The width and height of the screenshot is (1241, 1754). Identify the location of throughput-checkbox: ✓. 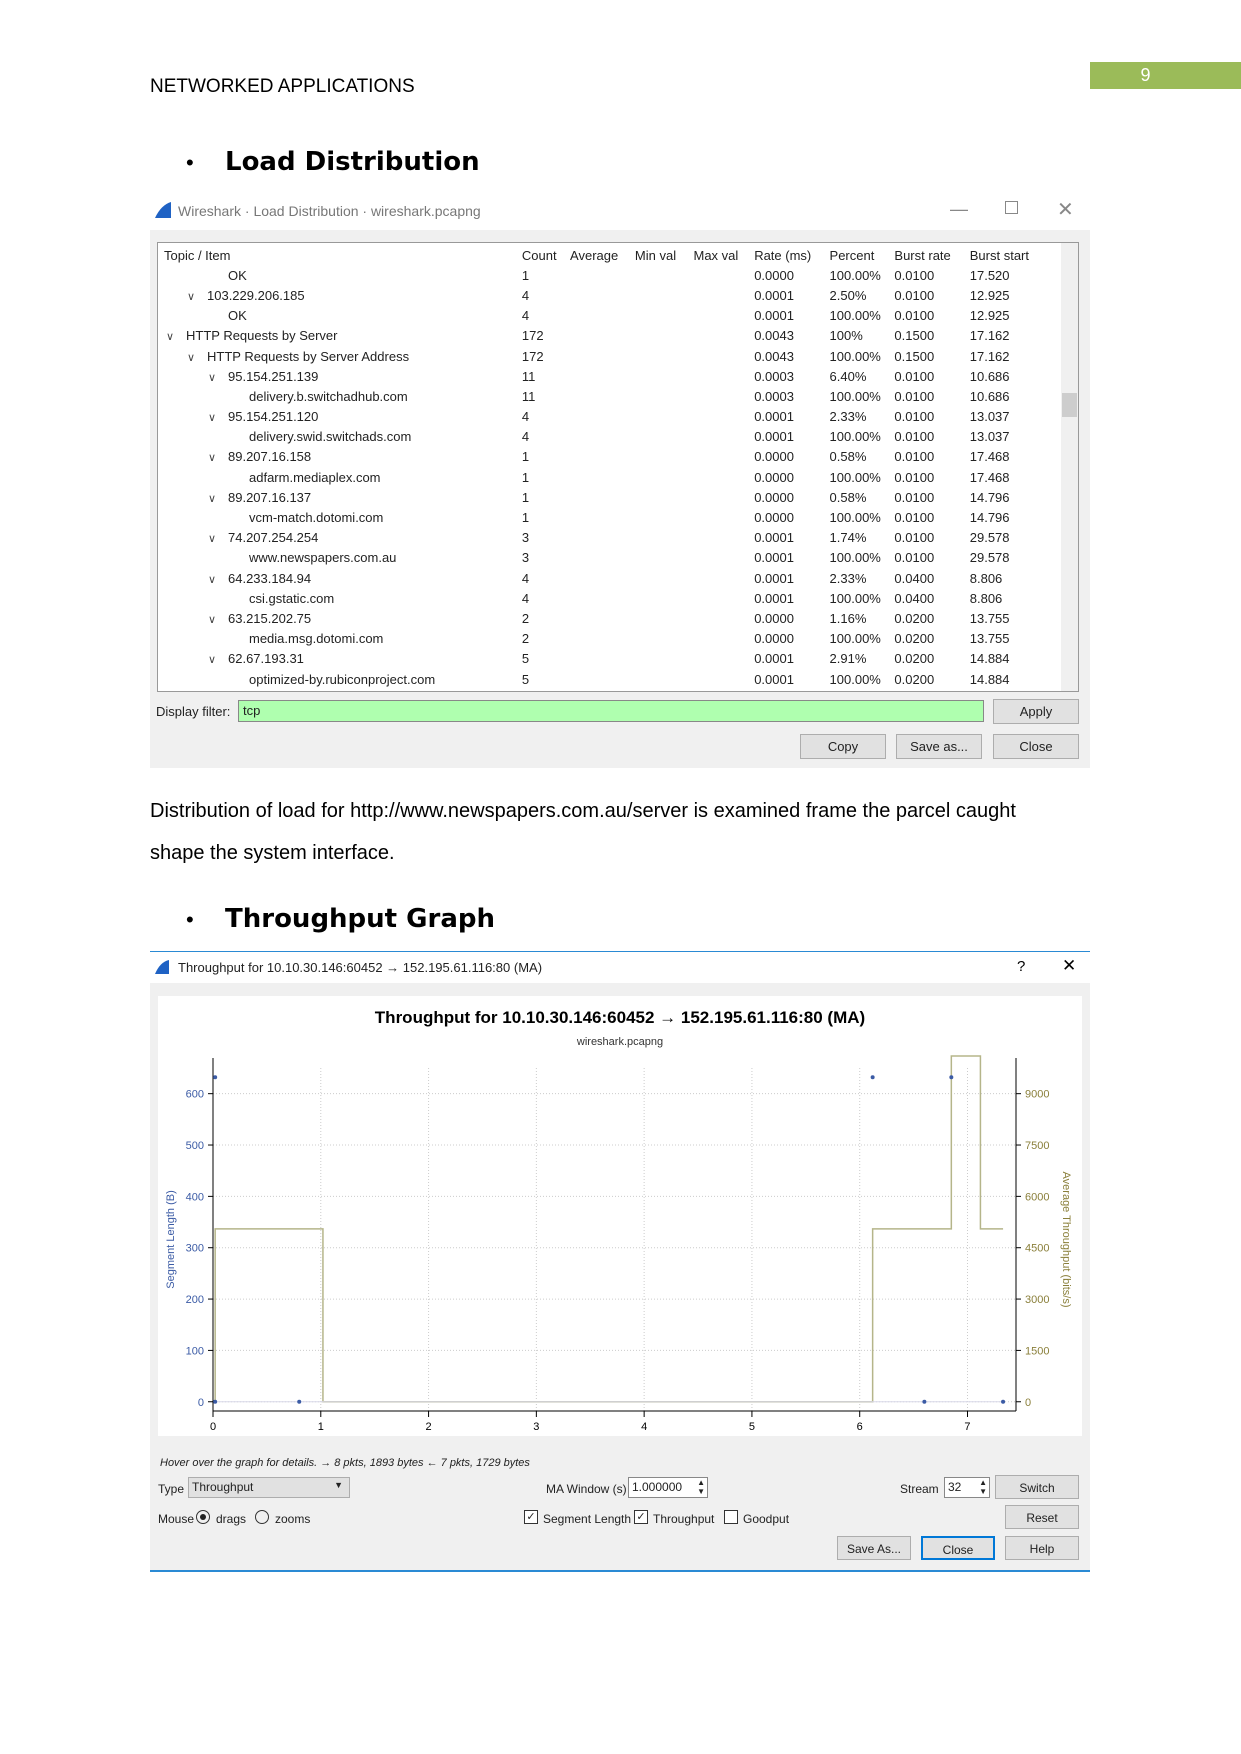
(641, 1517).